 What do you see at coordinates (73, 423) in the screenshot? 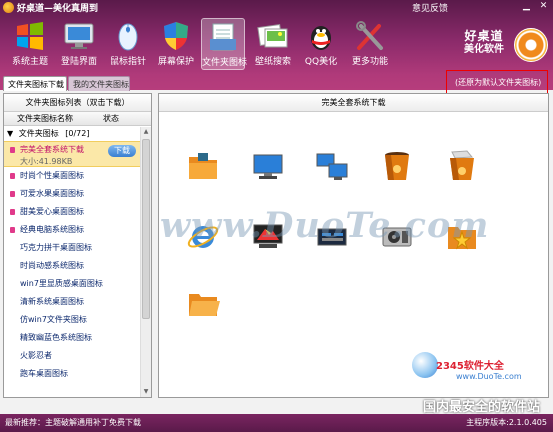
I see `news-link: 最新推荐：主题破解通用补丁免费下载` at bounding box center [73, 423].